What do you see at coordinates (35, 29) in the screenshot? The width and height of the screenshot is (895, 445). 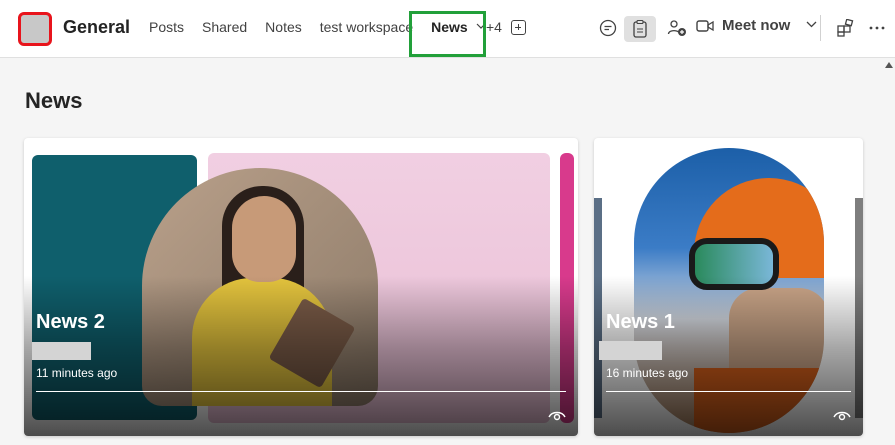 I see `team-avatar` at bounding box center [35, 29].